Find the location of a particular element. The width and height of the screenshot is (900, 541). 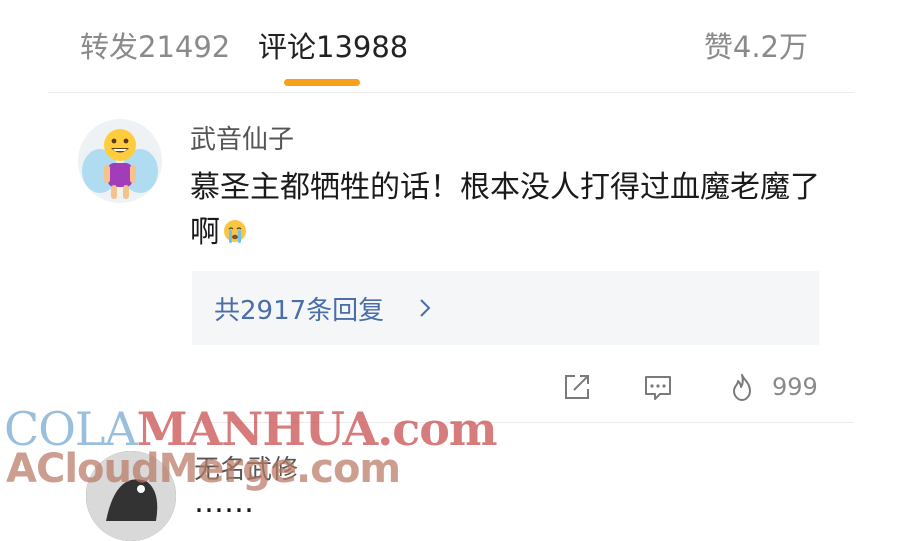

like-count: 999 is located at coordinates (795, 387).